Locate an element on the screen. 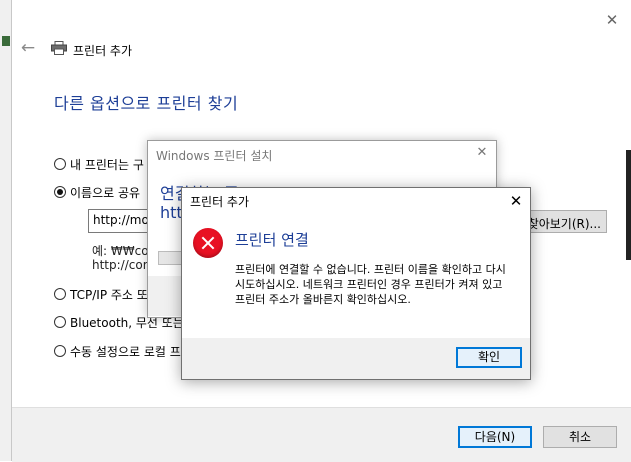  install-dialog-subtext: htt is located at coordinates (171, 212).